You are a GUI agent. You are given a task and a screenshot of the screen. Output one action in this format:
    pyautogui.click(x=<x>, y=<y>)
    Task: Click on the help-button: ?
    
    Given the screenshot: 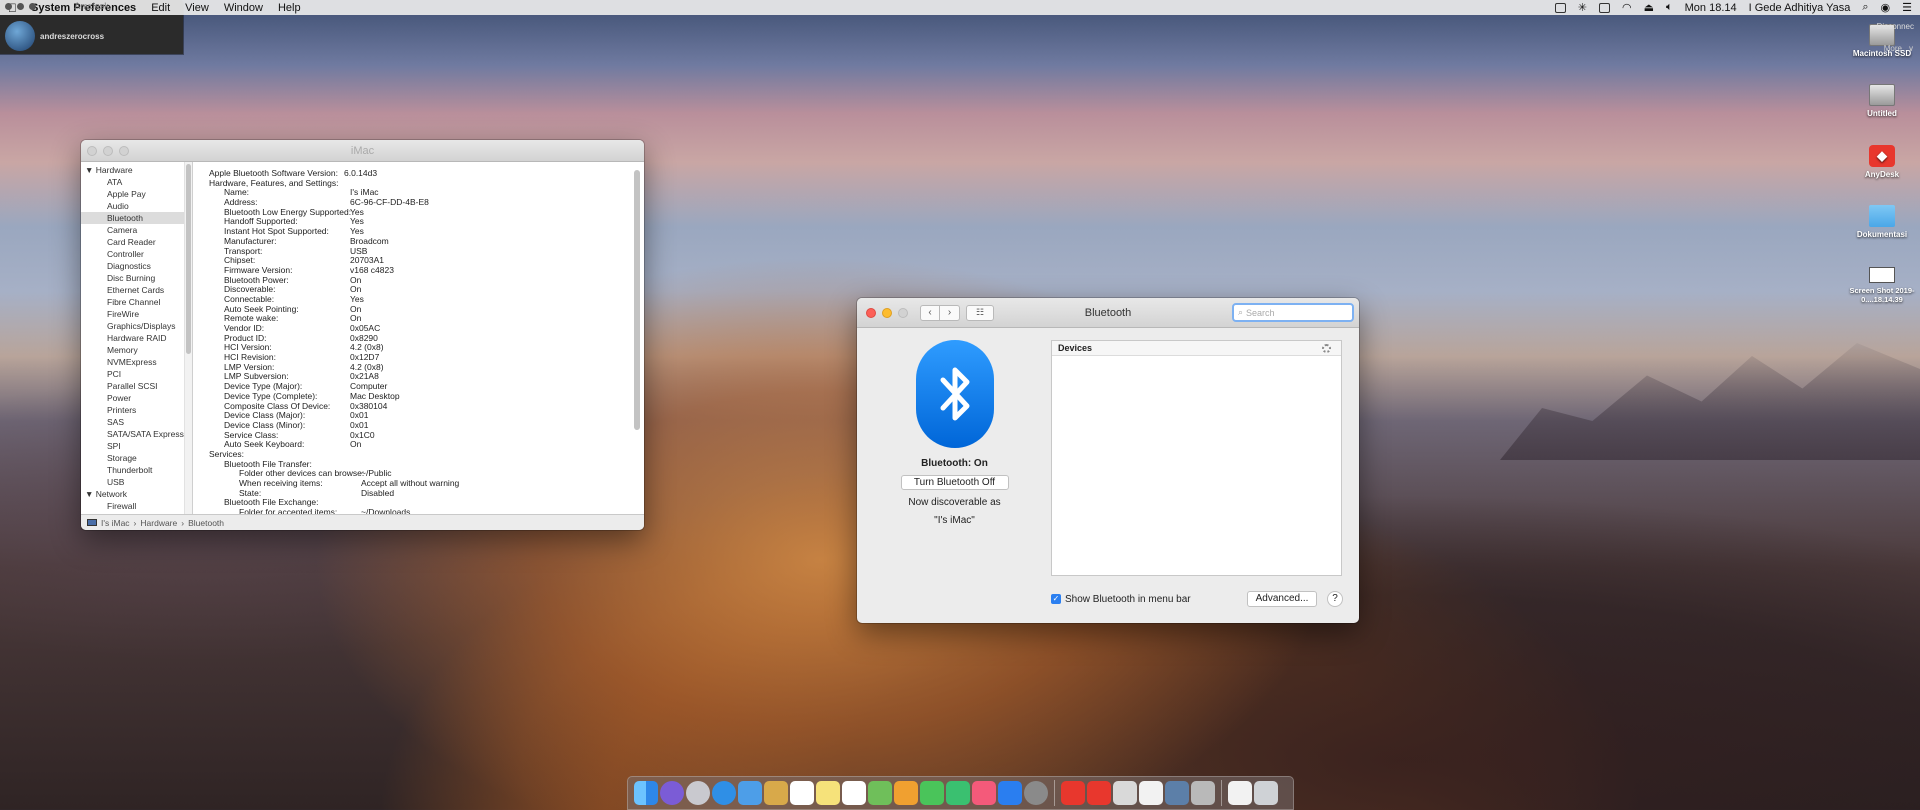 What is the action you would take?
    pyautogui.click(x=1335, y=599)
    